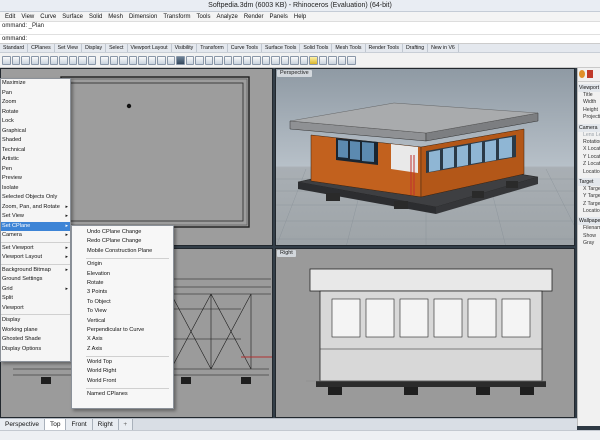  What do you see at coordinates (122, 292) in the screenshot?
I see `submenu-3-points: 3 Points` at bounding box center [122, 292].